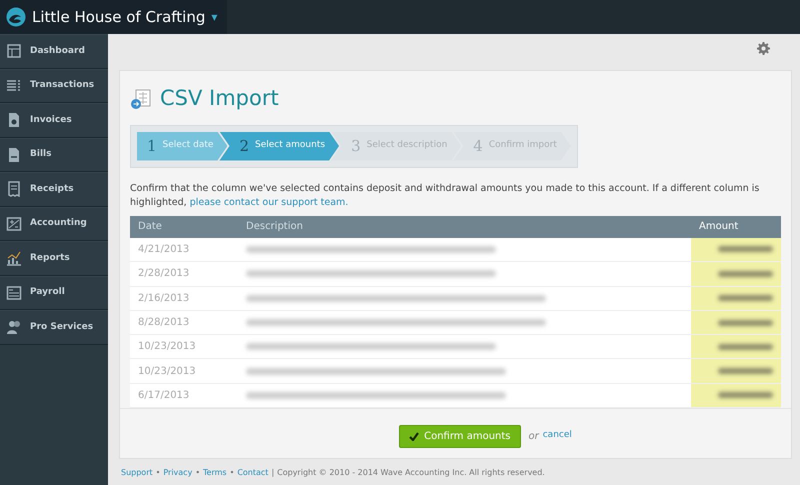  What do you see at coordinates (414, 437) in the screenshot?
I see `check-icon` at bounding box center [414, 437].